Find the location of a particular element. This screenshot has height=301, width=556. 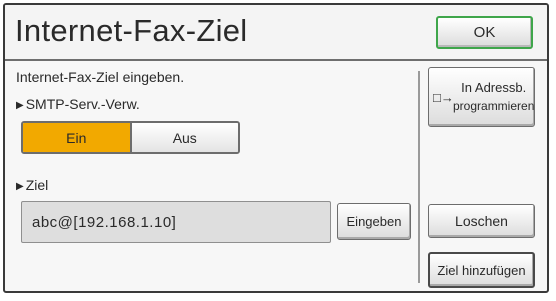

address-book-register-icon: □→ is located at coordinates (443, 97).